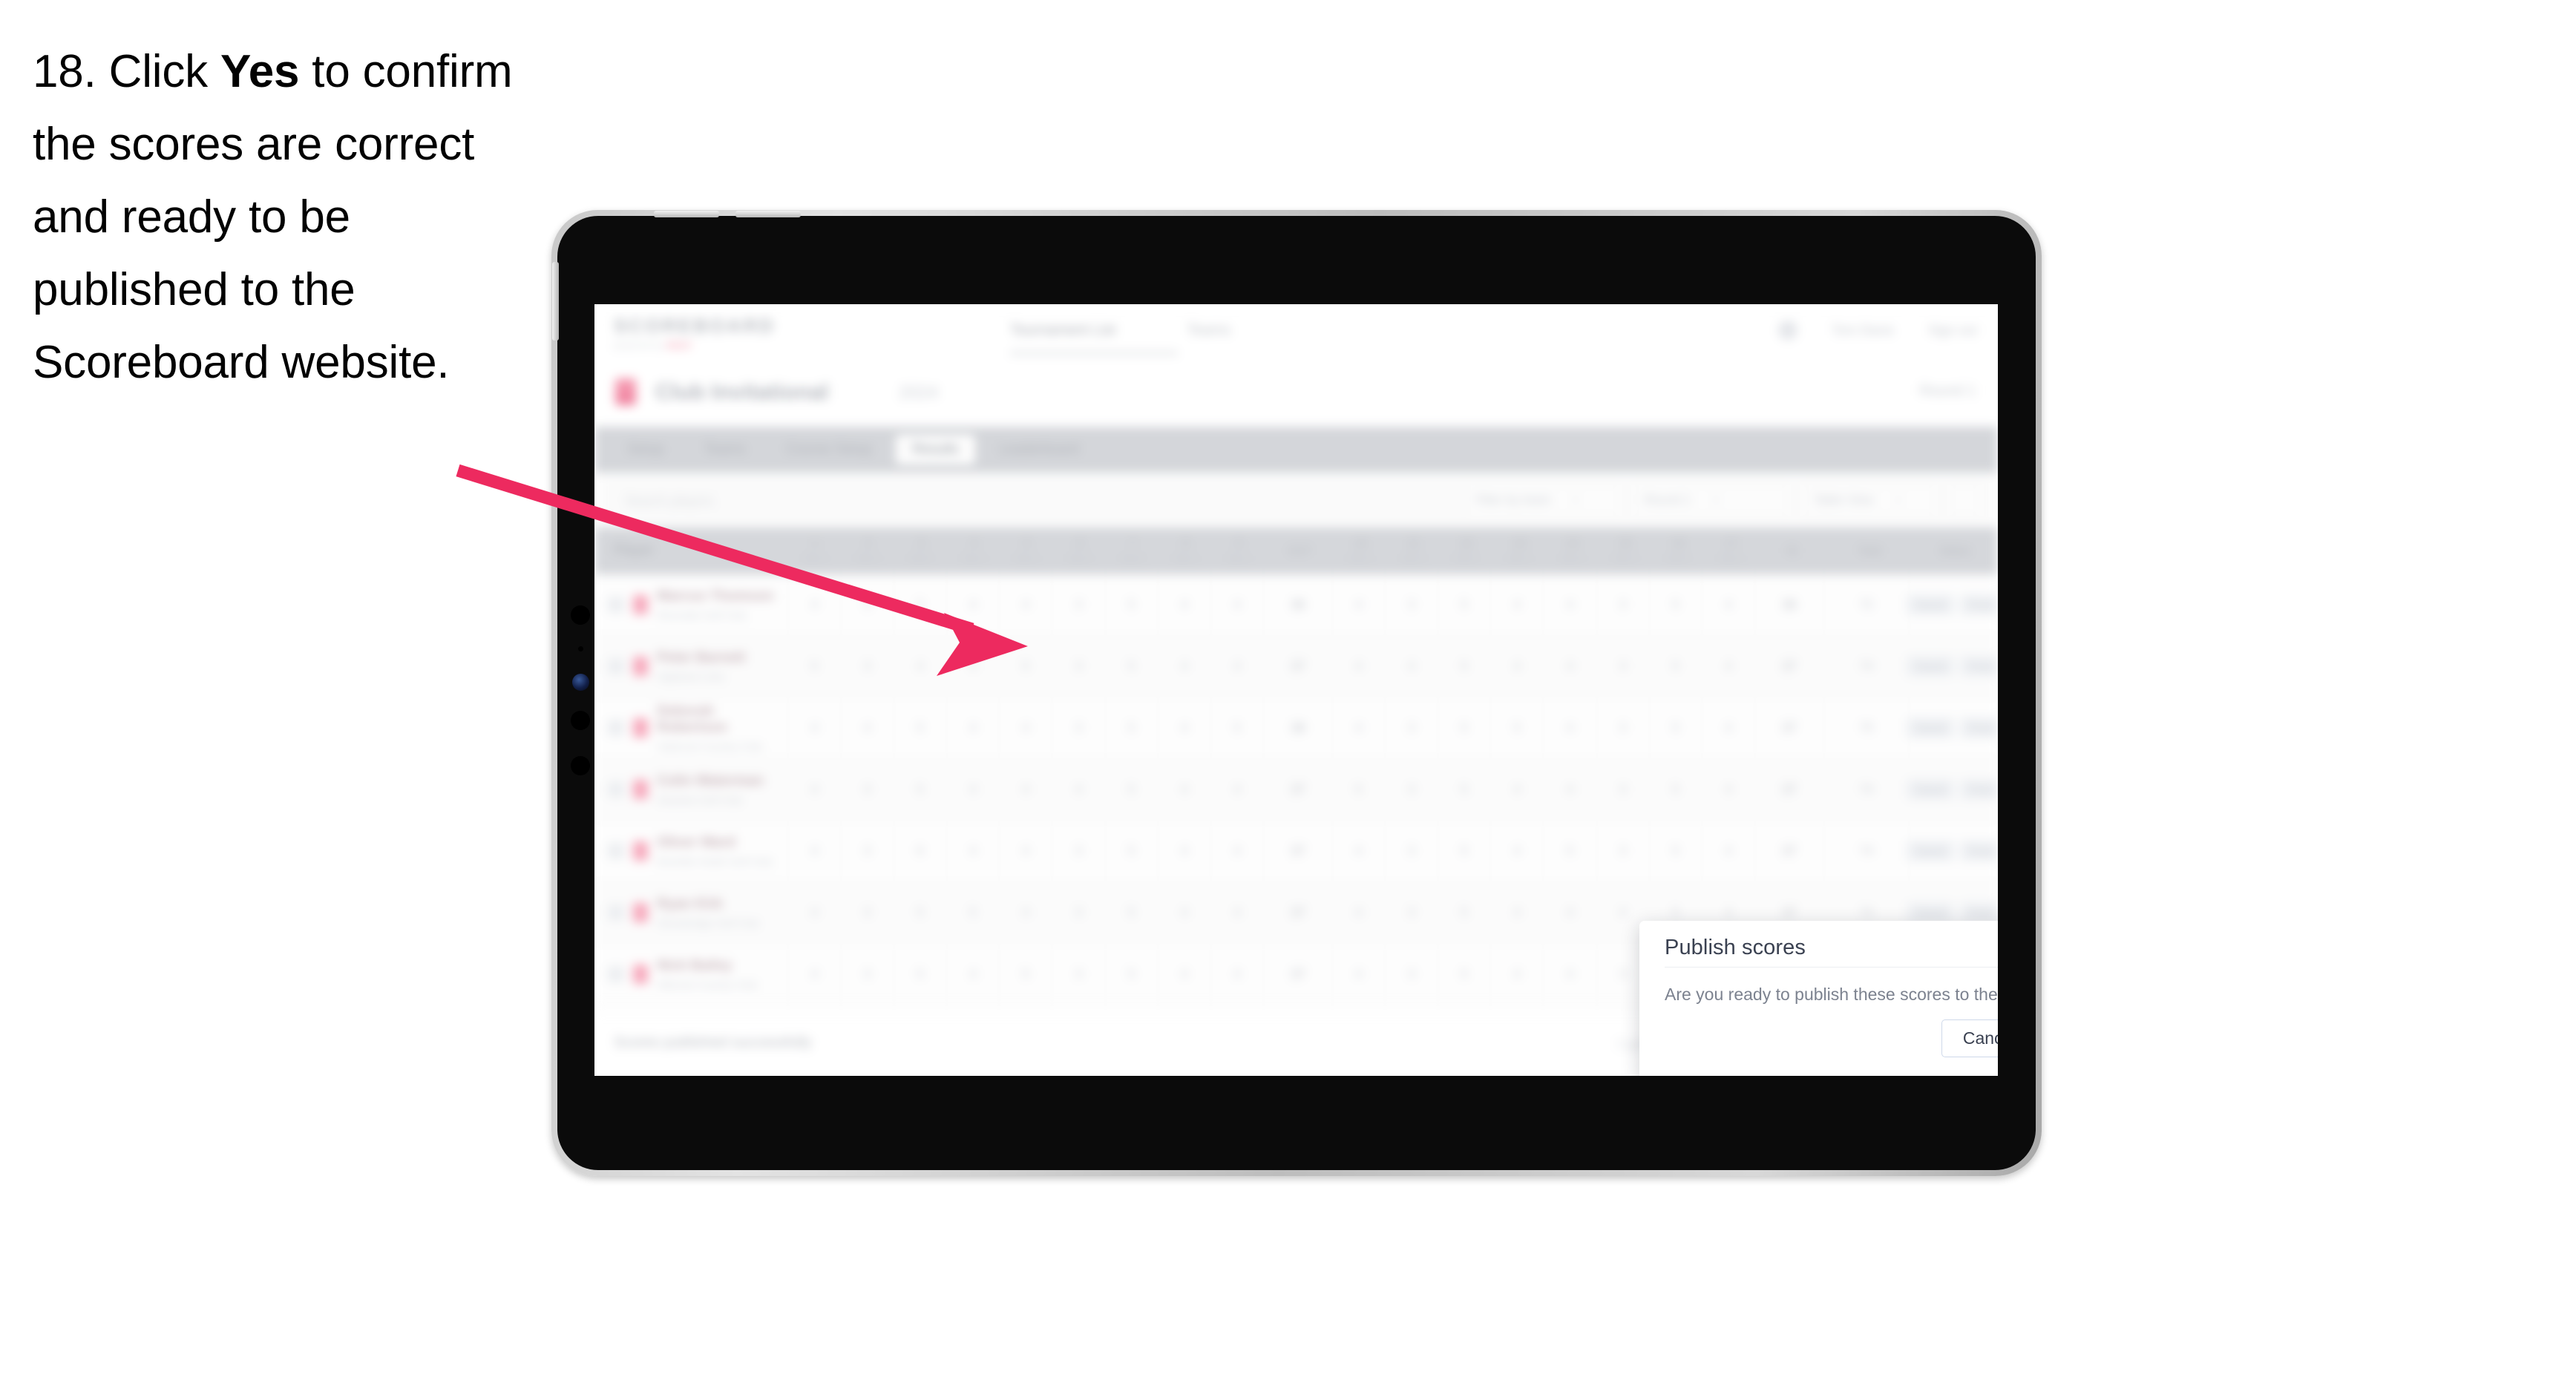 This screenshot has height=1386, width=2576. Describe the element at coordinates (1964, 500) in the screenshot. I see `settings-icon` at that location.